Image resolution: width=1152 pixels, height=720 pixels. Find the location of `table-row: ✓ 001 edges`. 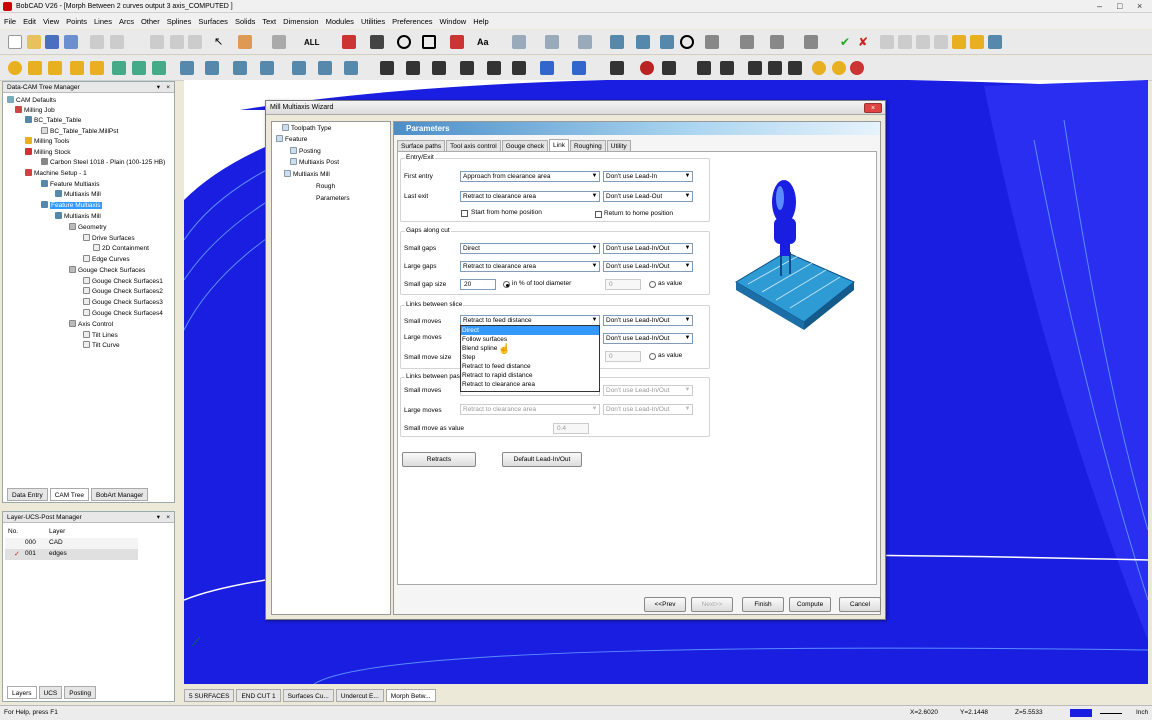

table-row: ✓ 001 edges is located at coordinates (71, 554).